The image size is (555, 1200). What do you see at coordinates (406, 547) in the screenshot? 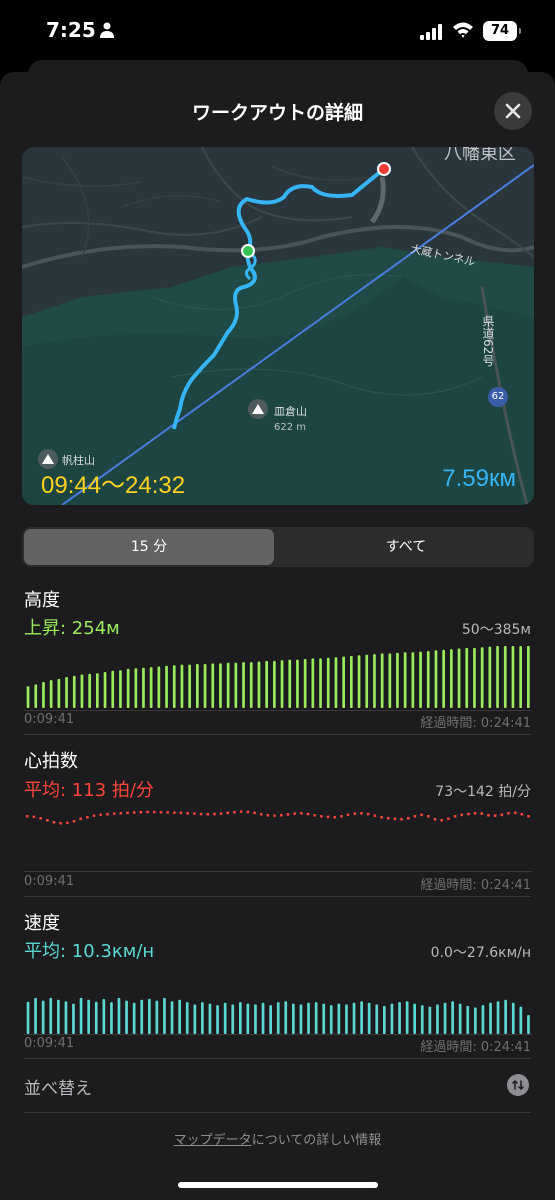
I see `segment-all: すべて` at bounding box center [406, 547].